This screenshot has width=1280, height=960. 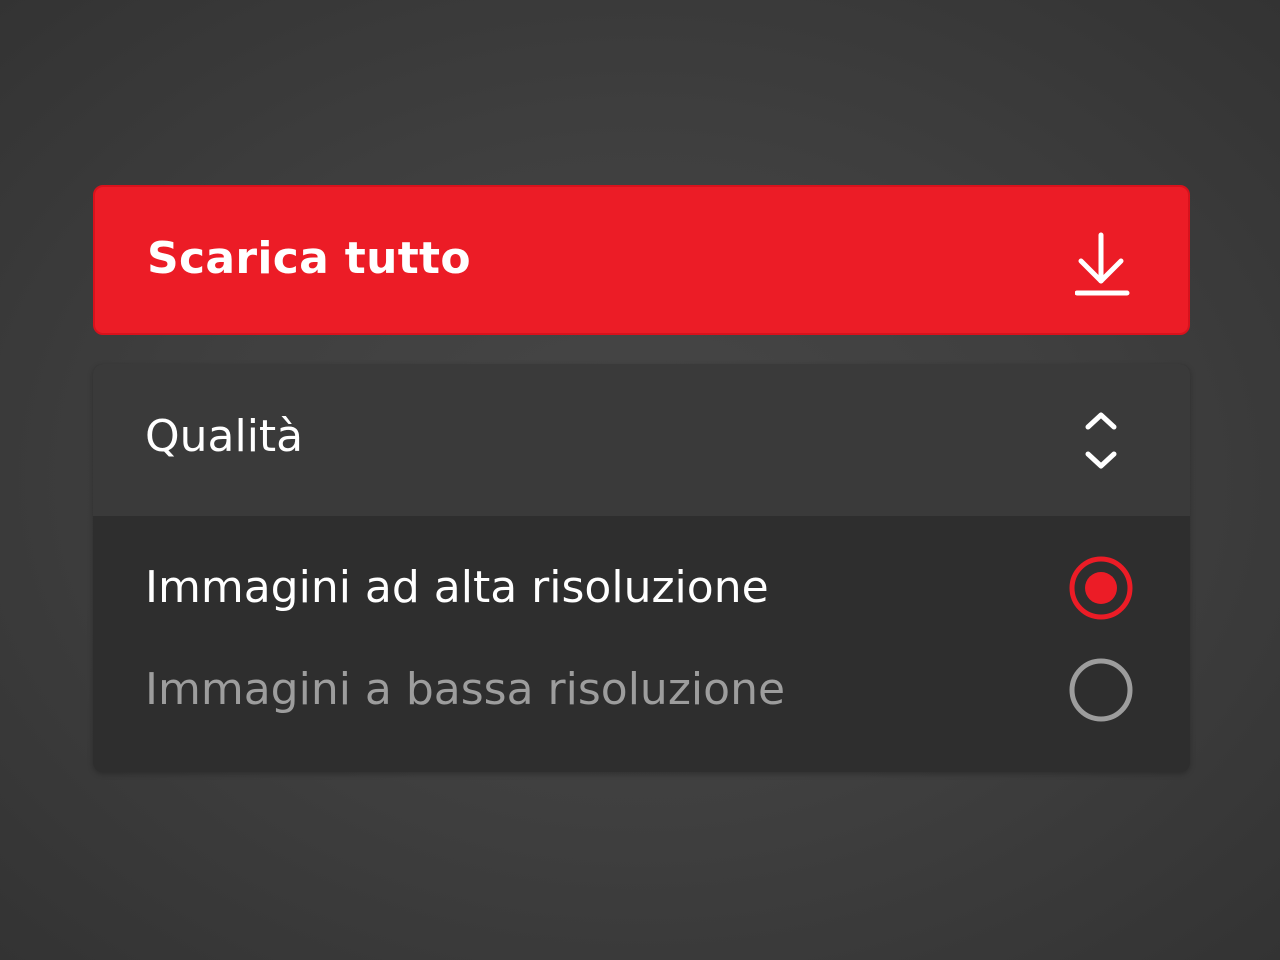 I want to click on quality-option-high: Immagini ad alta risoluzione, so click(x=641, y=590).